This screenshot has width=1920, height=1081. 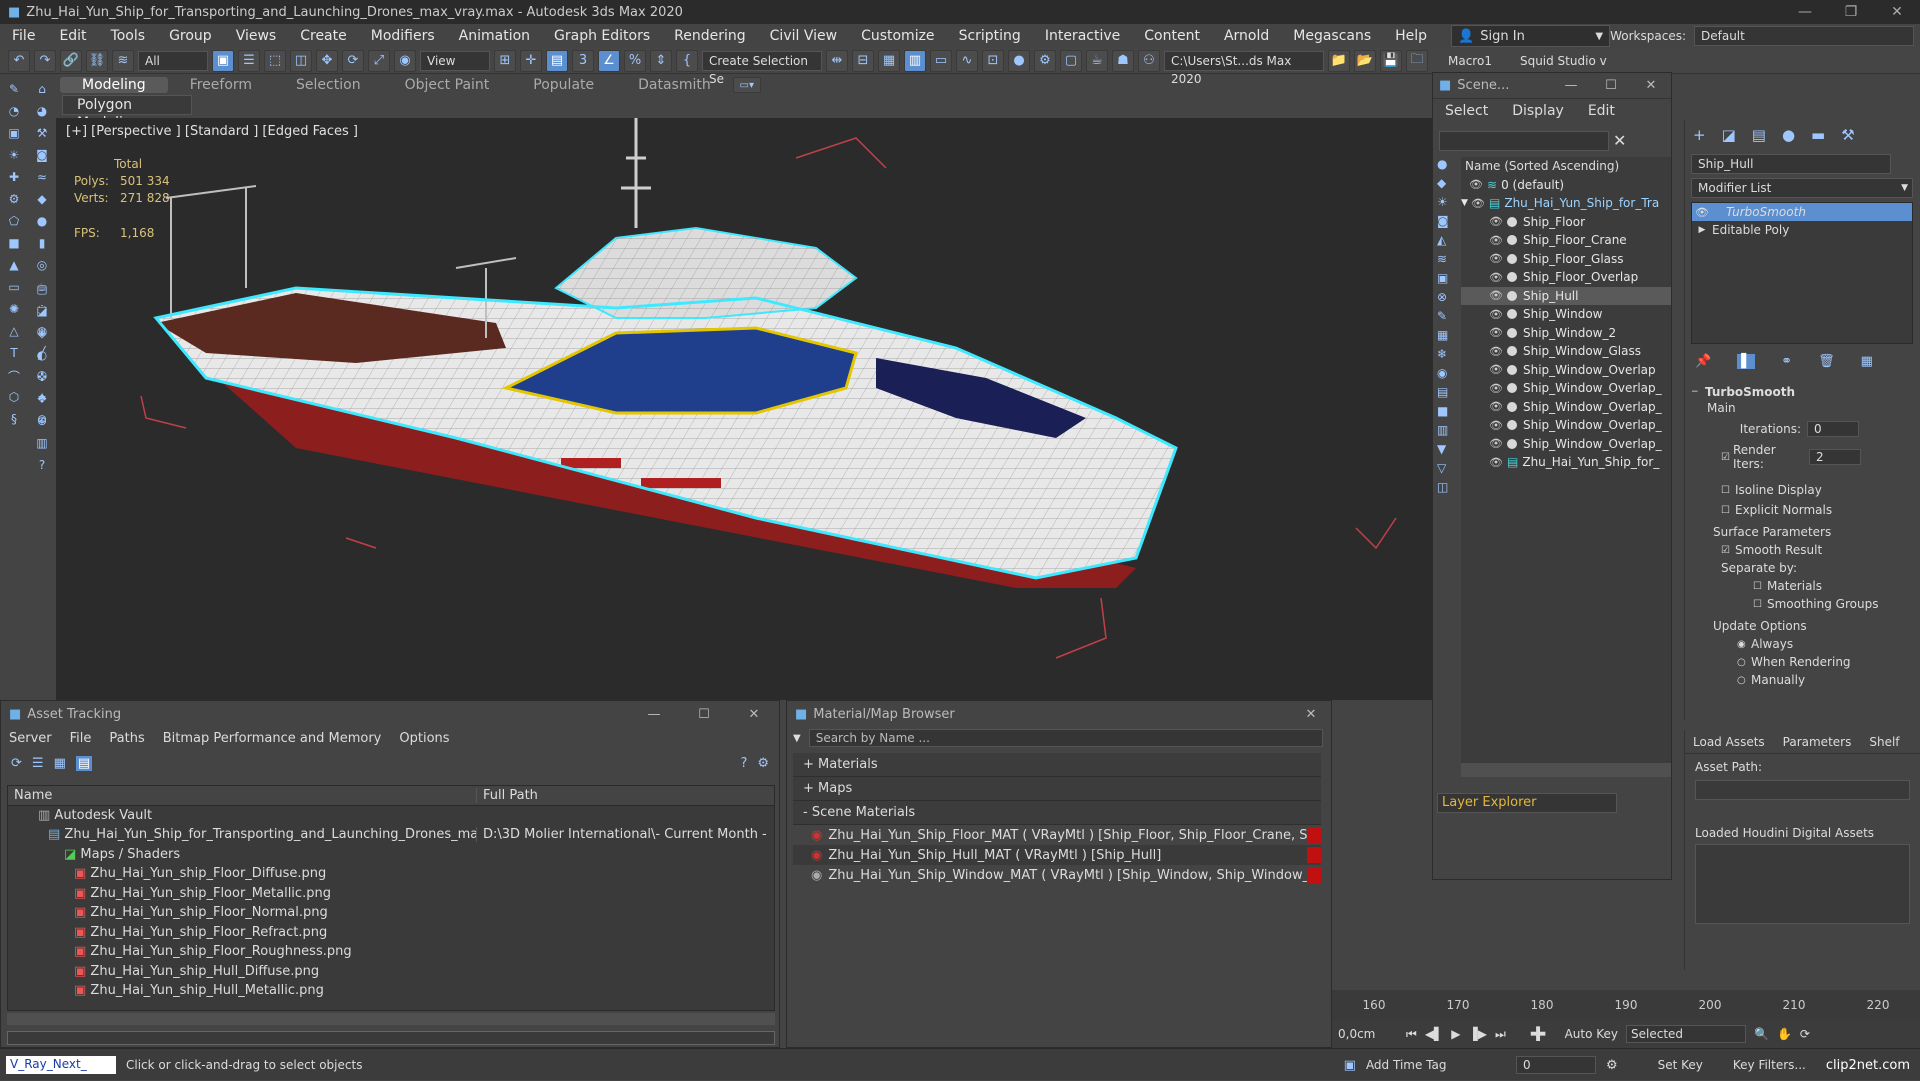 What do you see at coordinates (1555, 1065) in the screenshot?
I see `frame-spinner: 0` at bounding box center [1555, 1065].